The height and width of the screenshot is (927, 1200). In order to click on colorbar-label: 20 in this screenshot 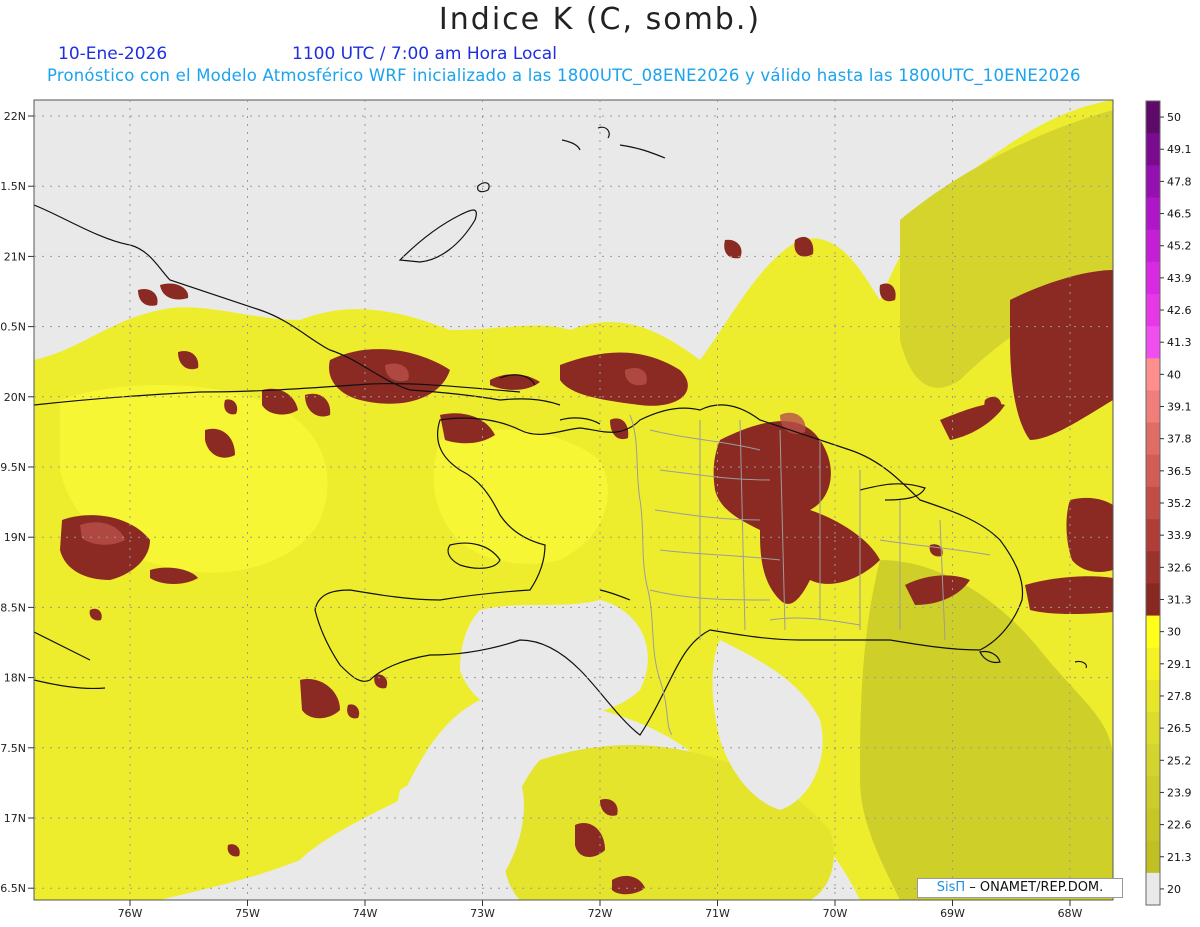, I will do `click(1174, 889)`.